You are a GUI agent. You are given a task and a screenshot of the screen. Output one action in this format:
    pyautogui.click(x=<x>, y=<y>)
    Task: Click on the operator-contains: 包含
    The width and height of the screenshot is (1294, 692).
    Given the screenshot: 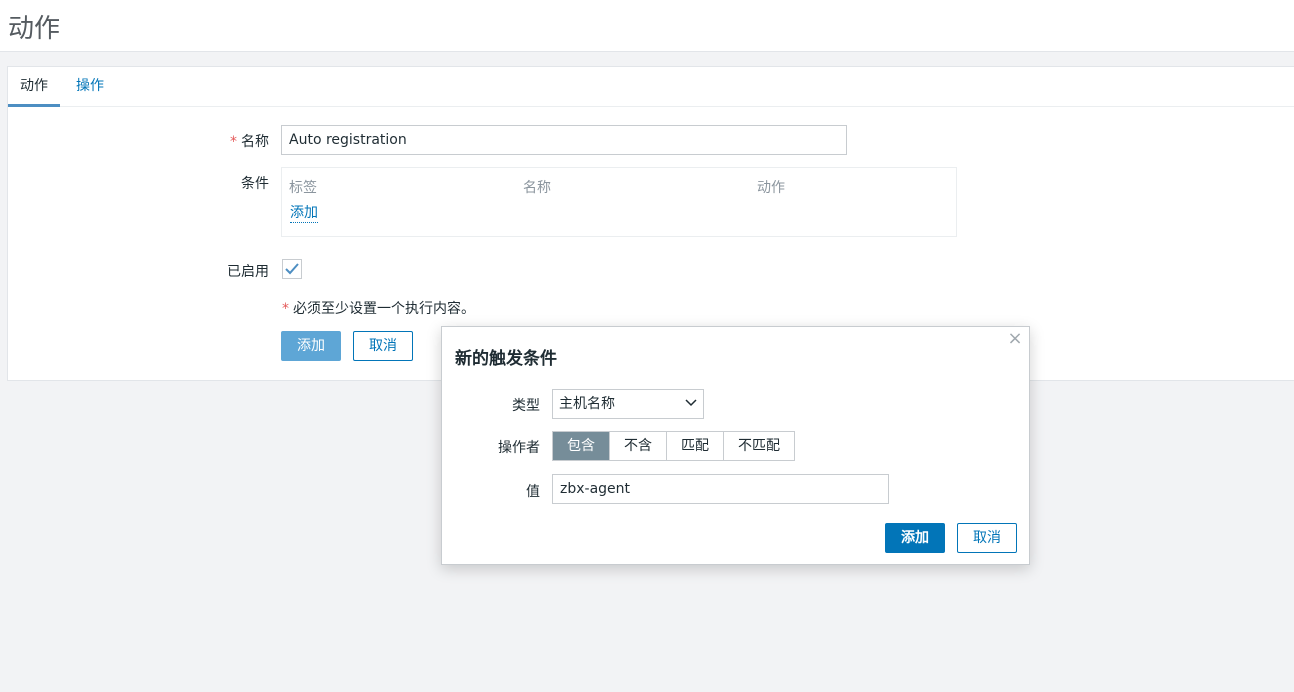 What is the action you would take?
    pyautogui.click(x=581, y=446)
    